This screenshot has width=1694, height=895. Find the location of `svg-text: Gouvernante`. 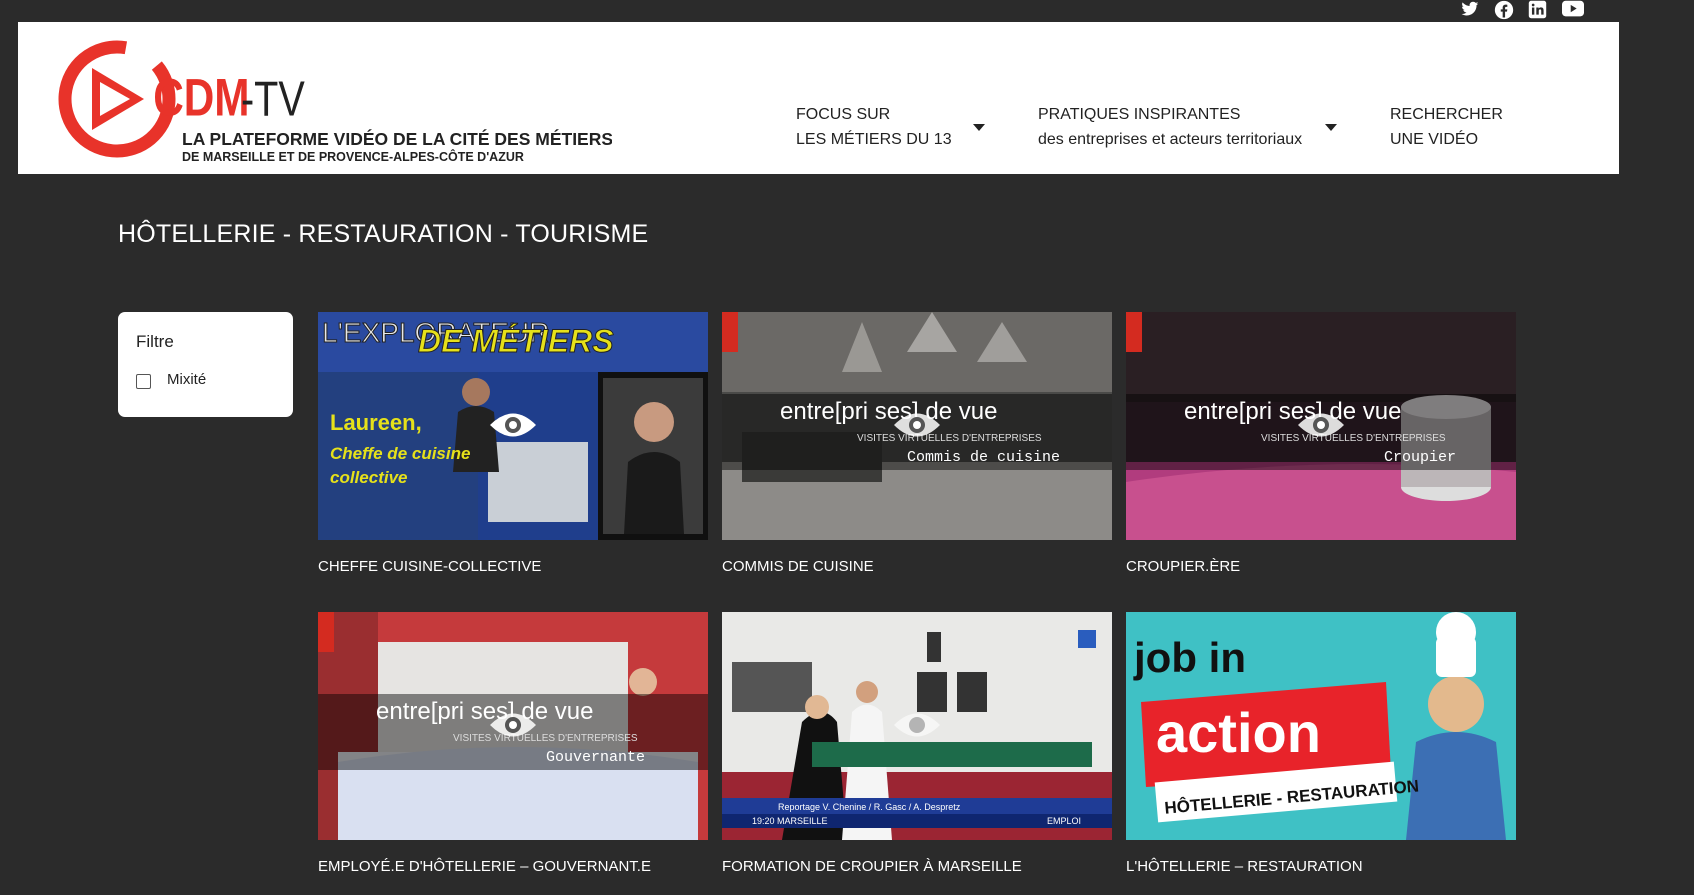

svg-text: Gouvernante is located at coordinates (595, 757).